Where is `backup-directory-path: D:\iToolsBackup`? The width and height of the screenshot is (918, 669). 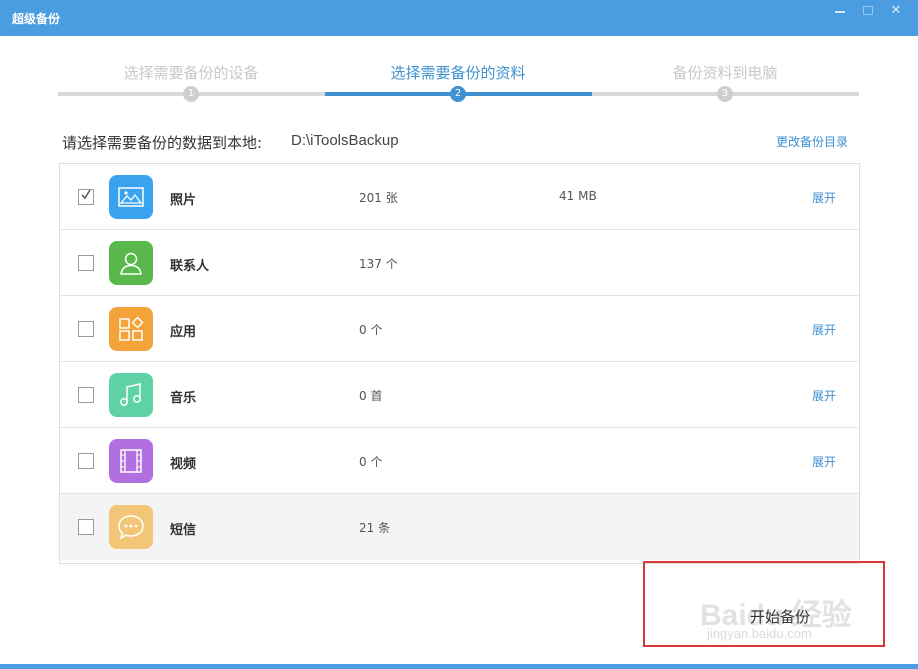 backup-directory-path: D:\iToolsBackup is located at coordinates (345, 140).